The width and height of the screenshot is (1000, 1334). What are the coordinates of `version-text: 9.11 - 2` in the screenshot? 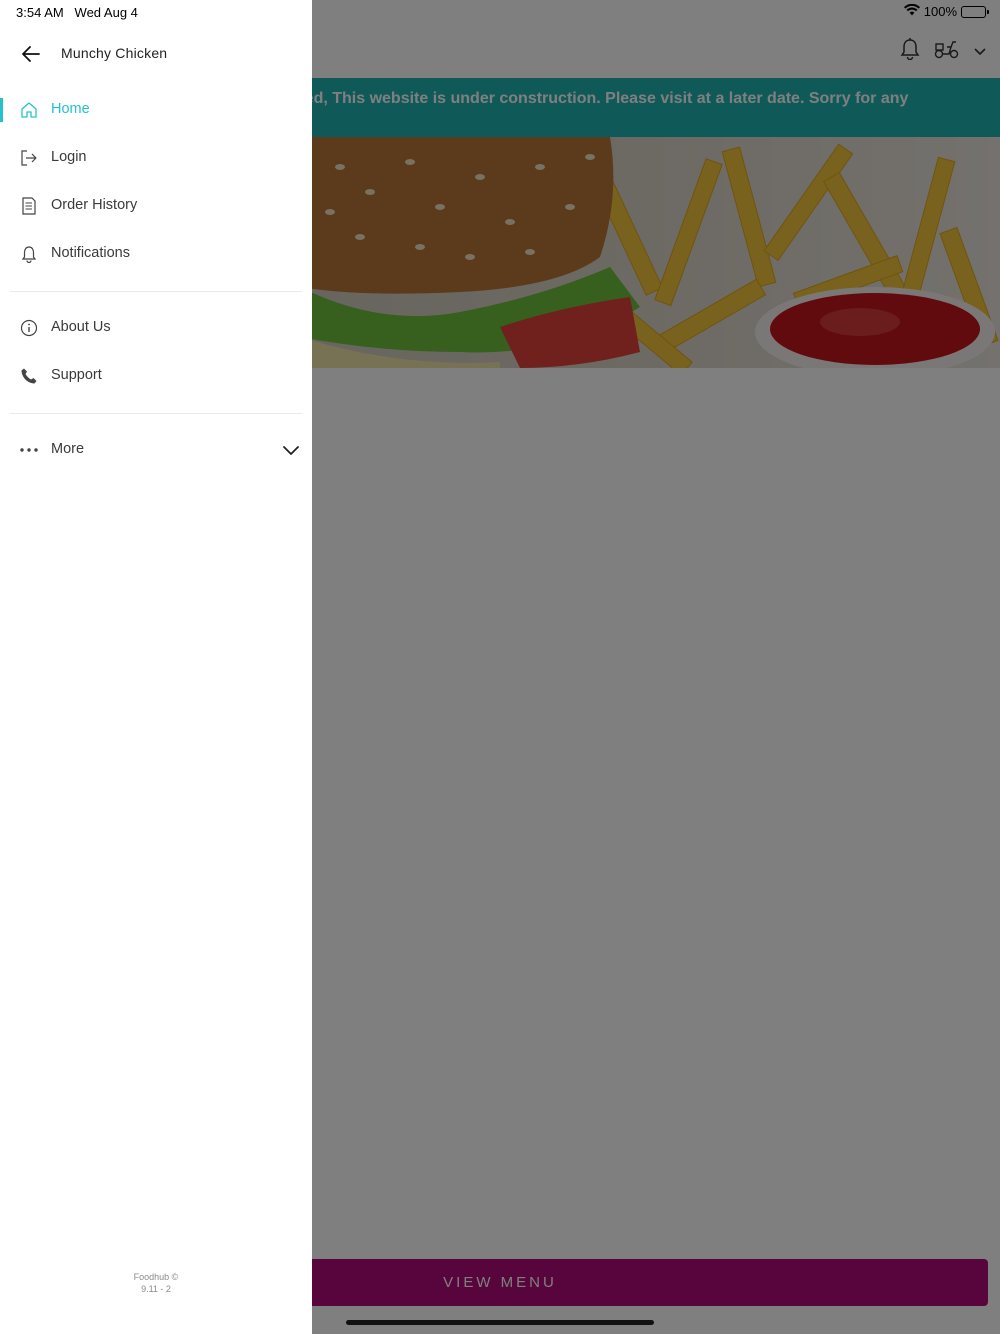 It's located at (156, 1289).